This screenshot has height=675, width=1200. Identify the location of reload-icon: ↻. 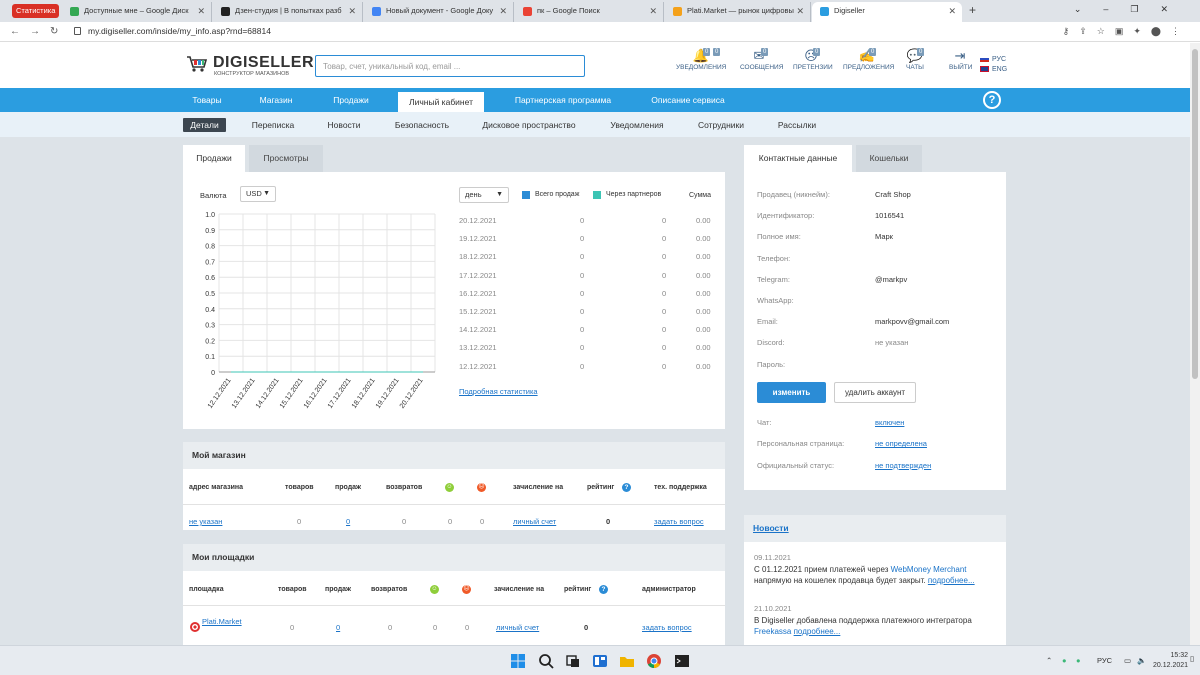
(54, 31).